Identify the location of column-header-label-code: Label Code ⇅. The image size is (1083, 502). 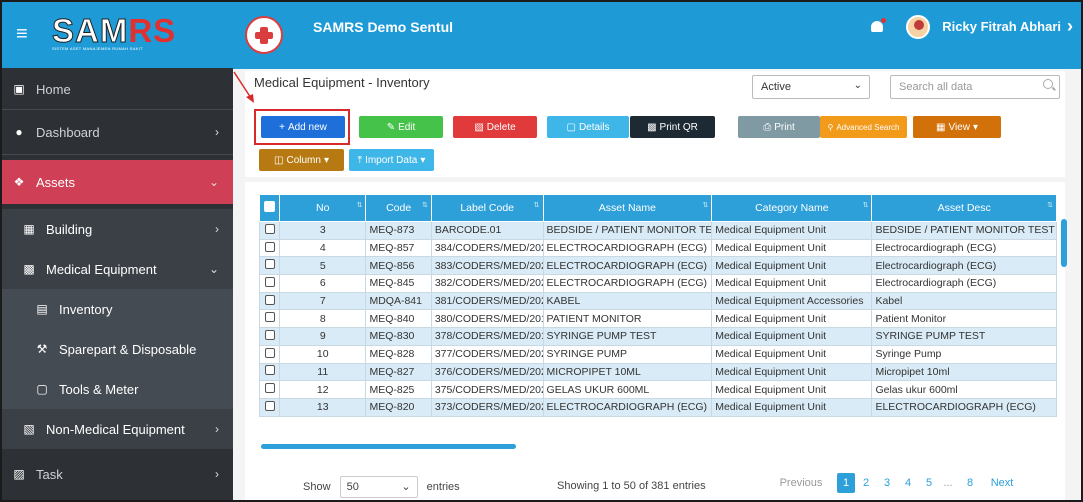
(487, 208).